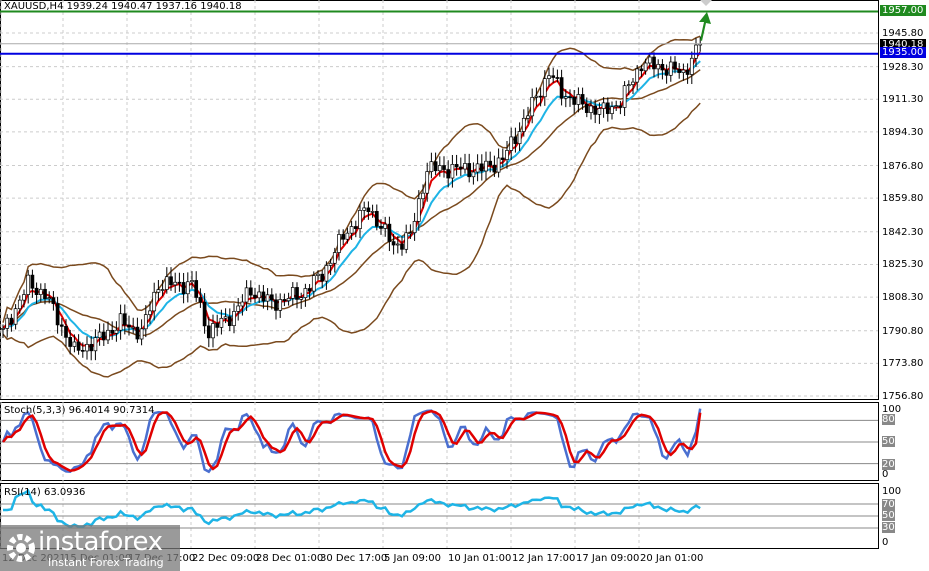 This screenshot has width=929, height=571. What do you see at coordinates (888, 441) in the screenshot?
I see `indicator-level-label: 50` at bounding box center [888, 441].